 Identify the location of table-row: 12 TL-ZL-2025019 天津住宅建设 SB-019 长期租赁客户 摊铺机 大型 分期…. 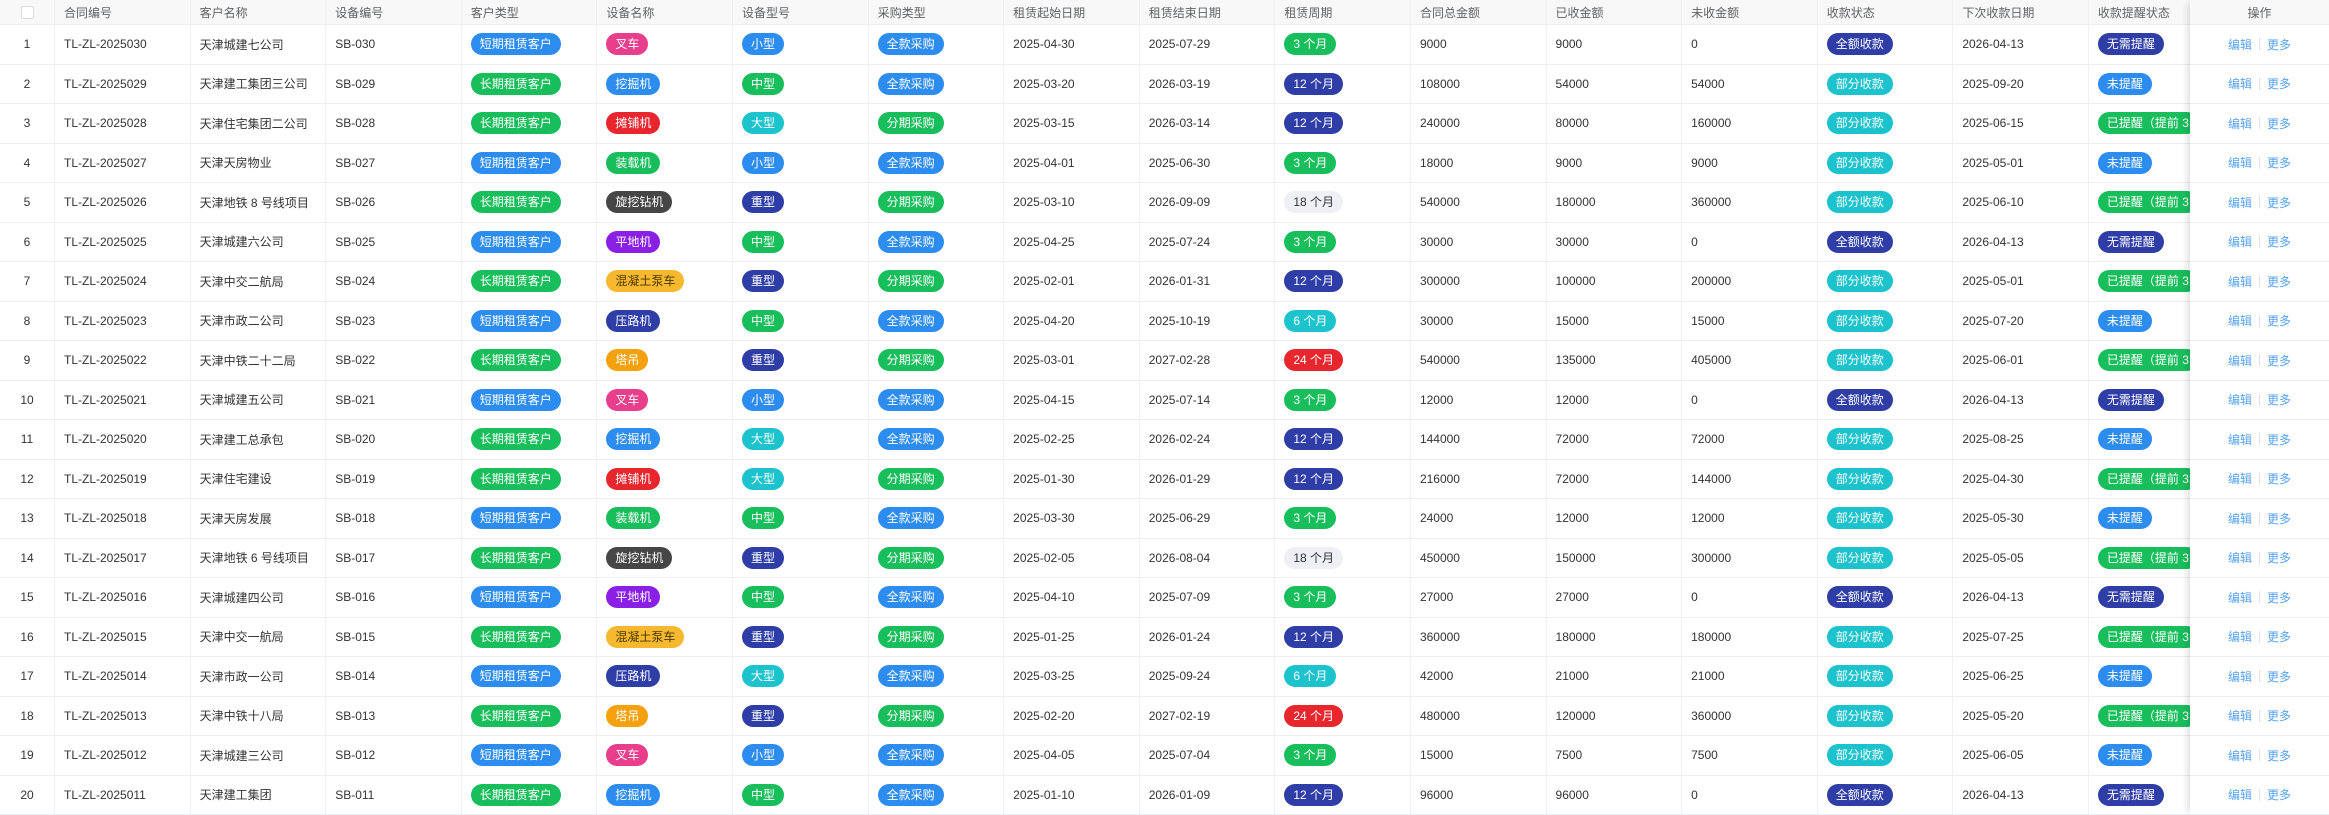
(1112, 479).